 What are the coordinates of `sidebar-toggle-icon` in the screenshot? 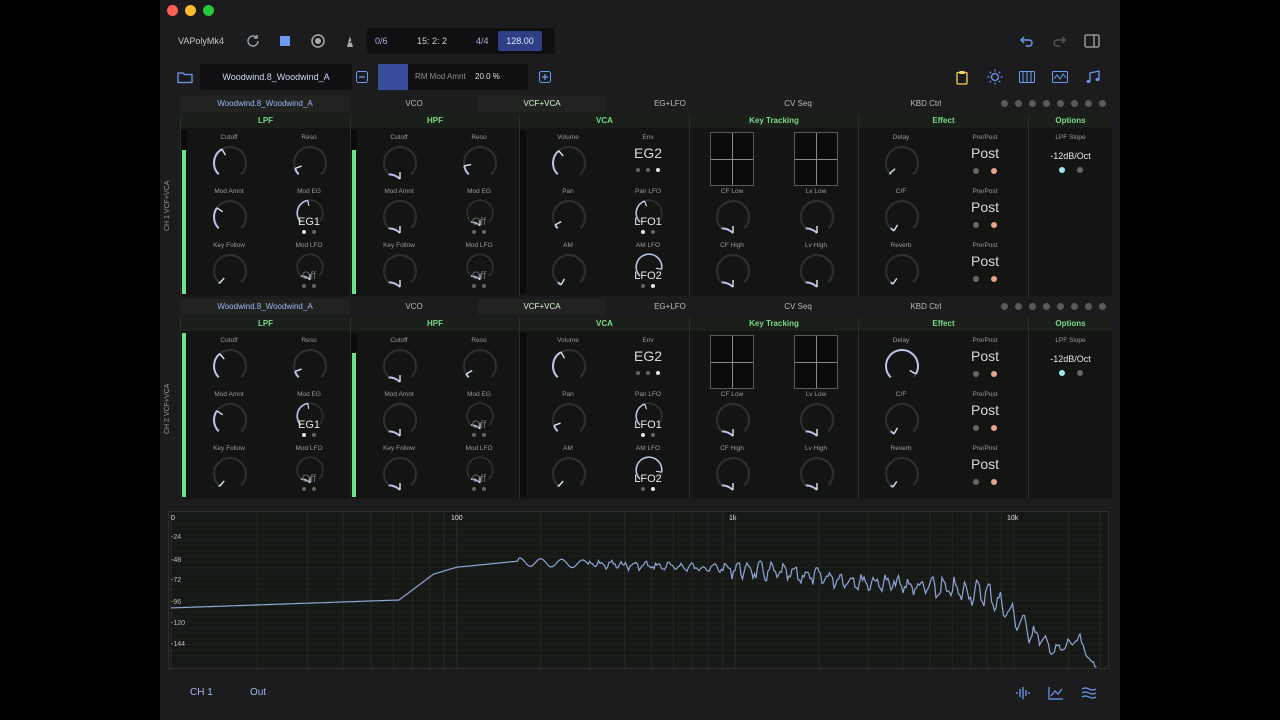 It's located at (1092, 41).